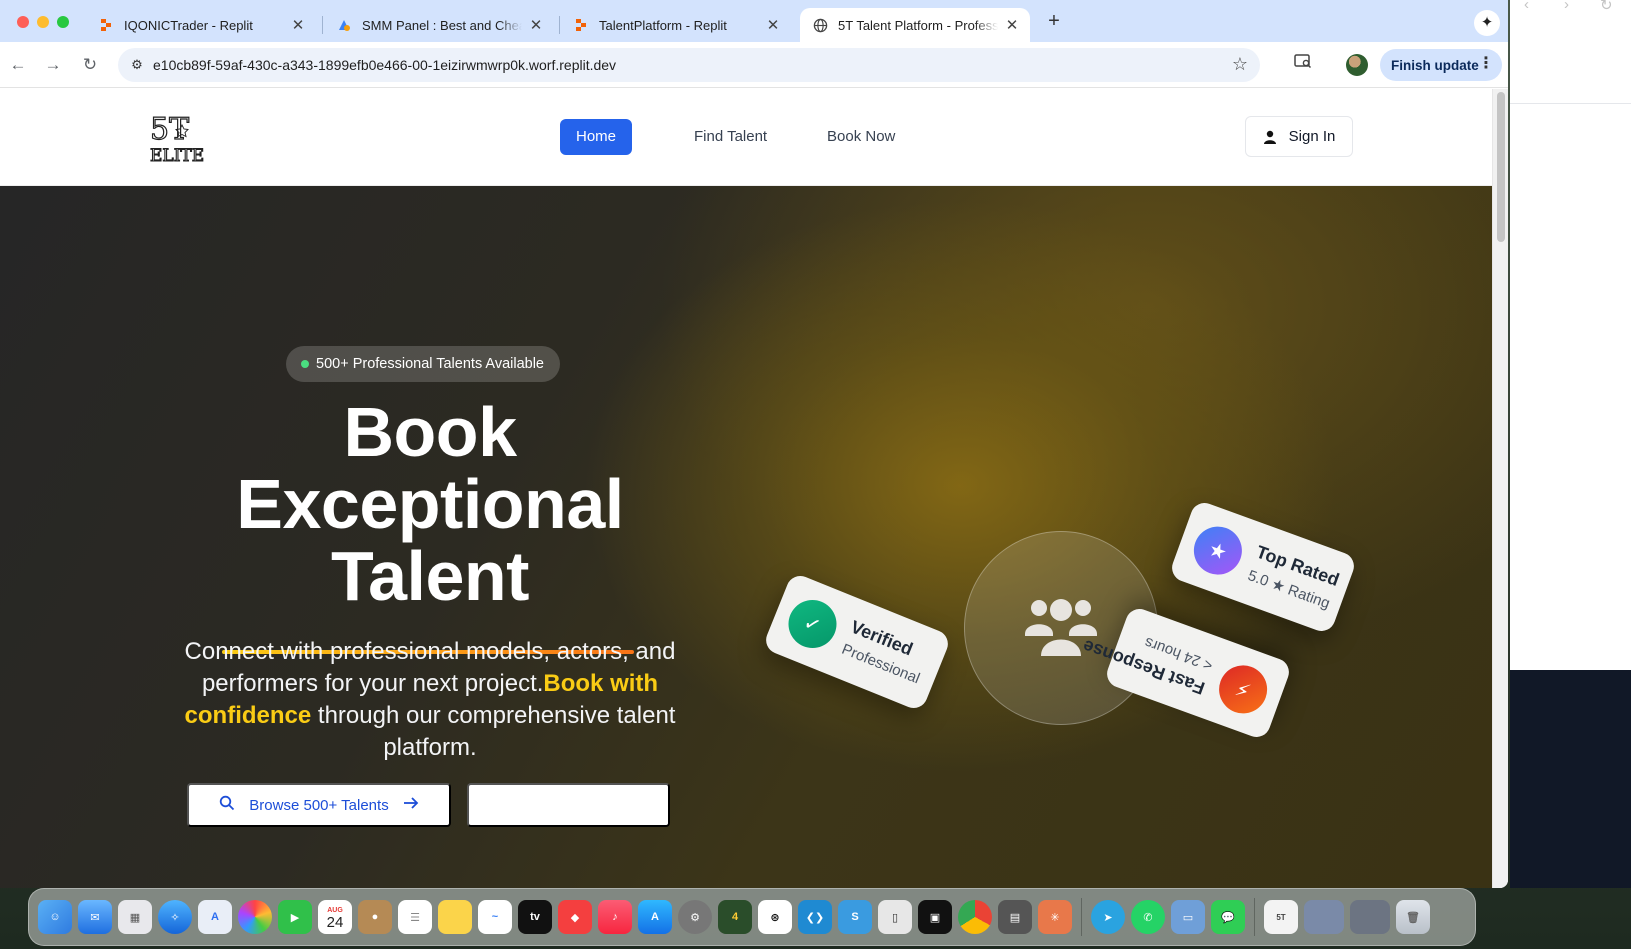  I want to click on trash-icon: 🗑, so click(1413, 917).